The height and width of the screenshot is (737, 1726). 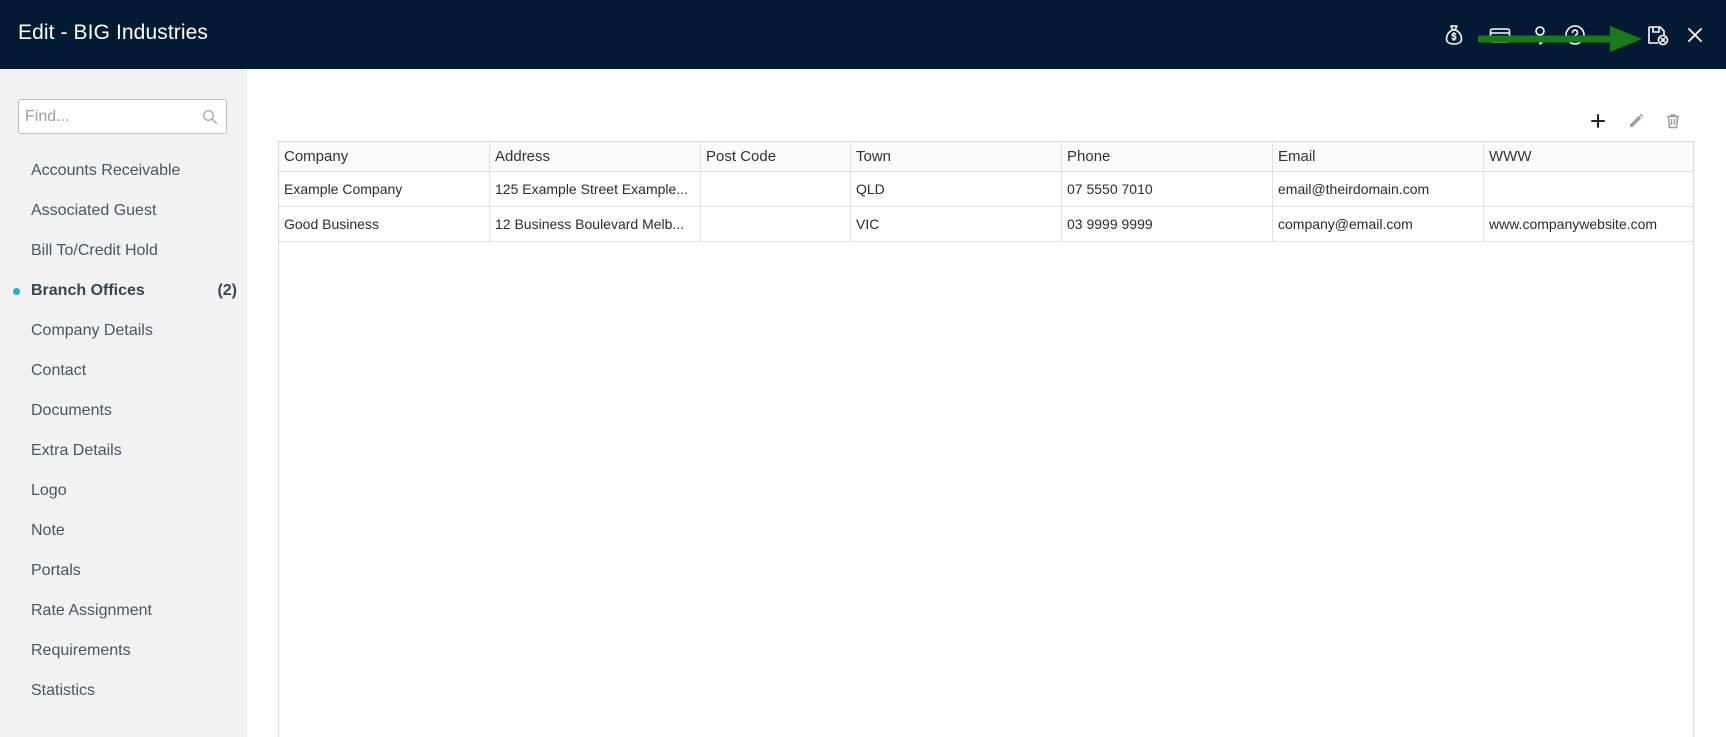 I want to click on header-bar: Edit - BIG Industries, so click(x=863, y=34).